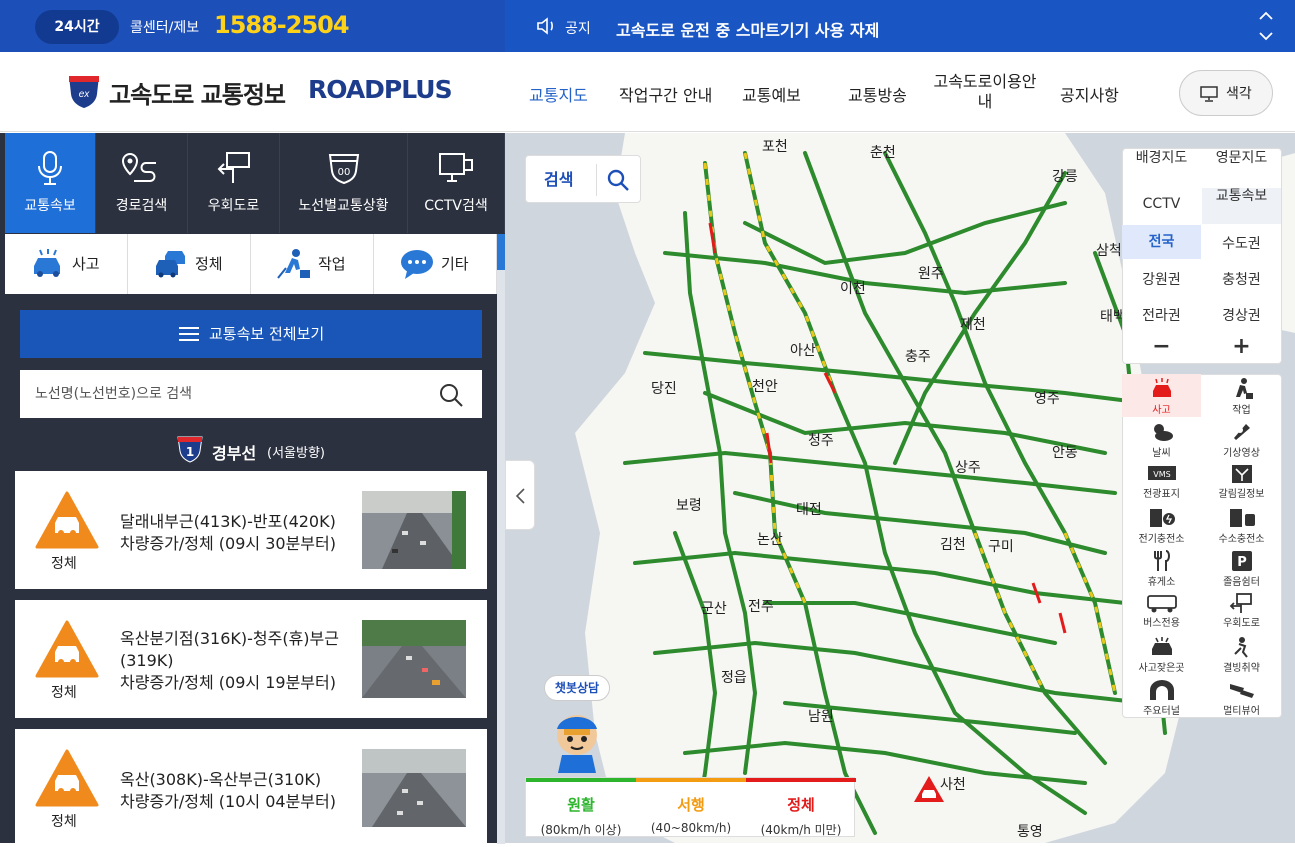 Image resolution: width=1295 pixels, height=847 pixels. Describe the element at coordinates (770, 540) in the screenshot. I see `city-label: 논산` at that location.